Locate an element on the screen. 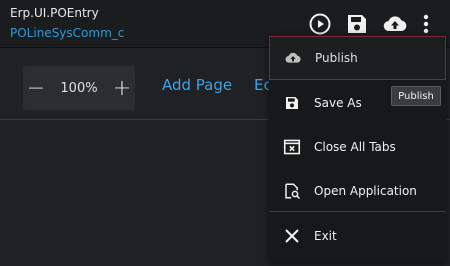  zoom-control: − 100% + is located at coordinates (79, 88).